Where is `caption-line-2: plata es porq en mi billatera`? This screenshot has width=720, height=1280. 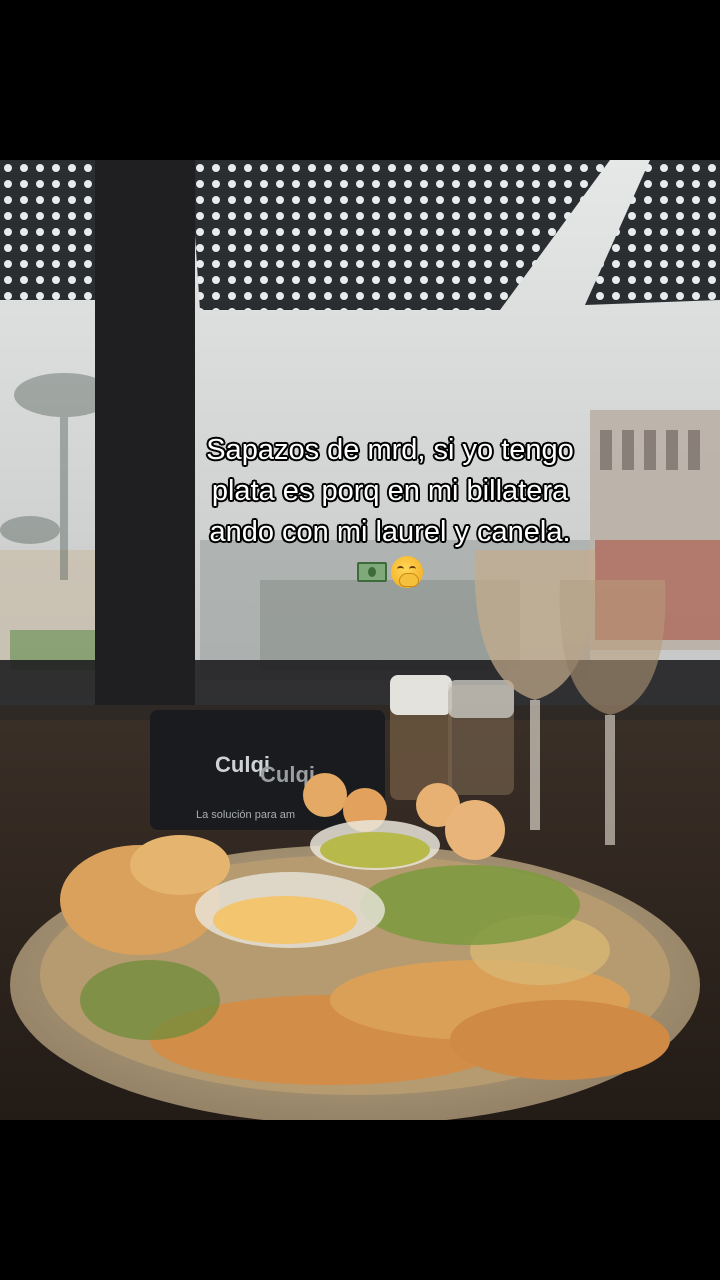 caption-line-2: plata es porq en mi billatera is located at coordinates (390, 491).